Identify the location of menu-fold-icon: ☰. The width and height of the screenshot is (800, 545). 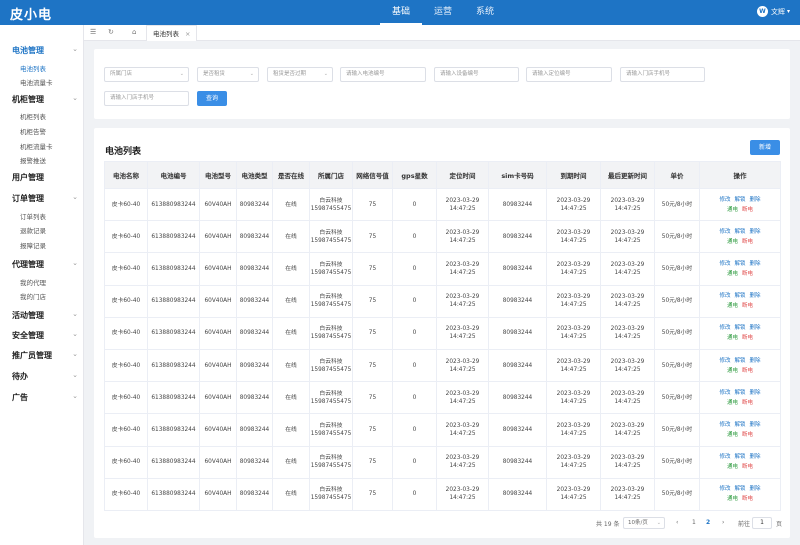
(93, 32).